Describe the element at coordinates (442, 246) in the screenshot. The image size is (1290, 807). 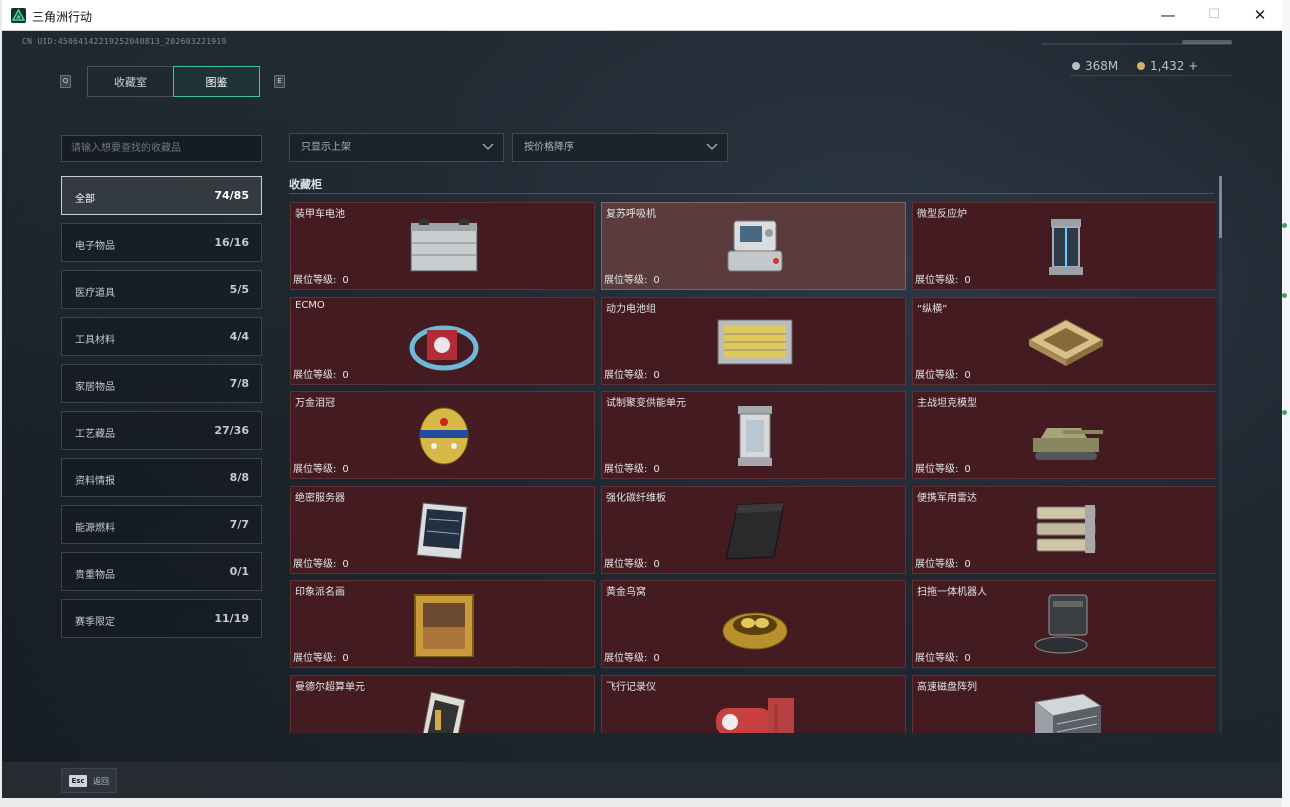
I see `collection-card: 装甲车电池 展位等级: 0` at that location.